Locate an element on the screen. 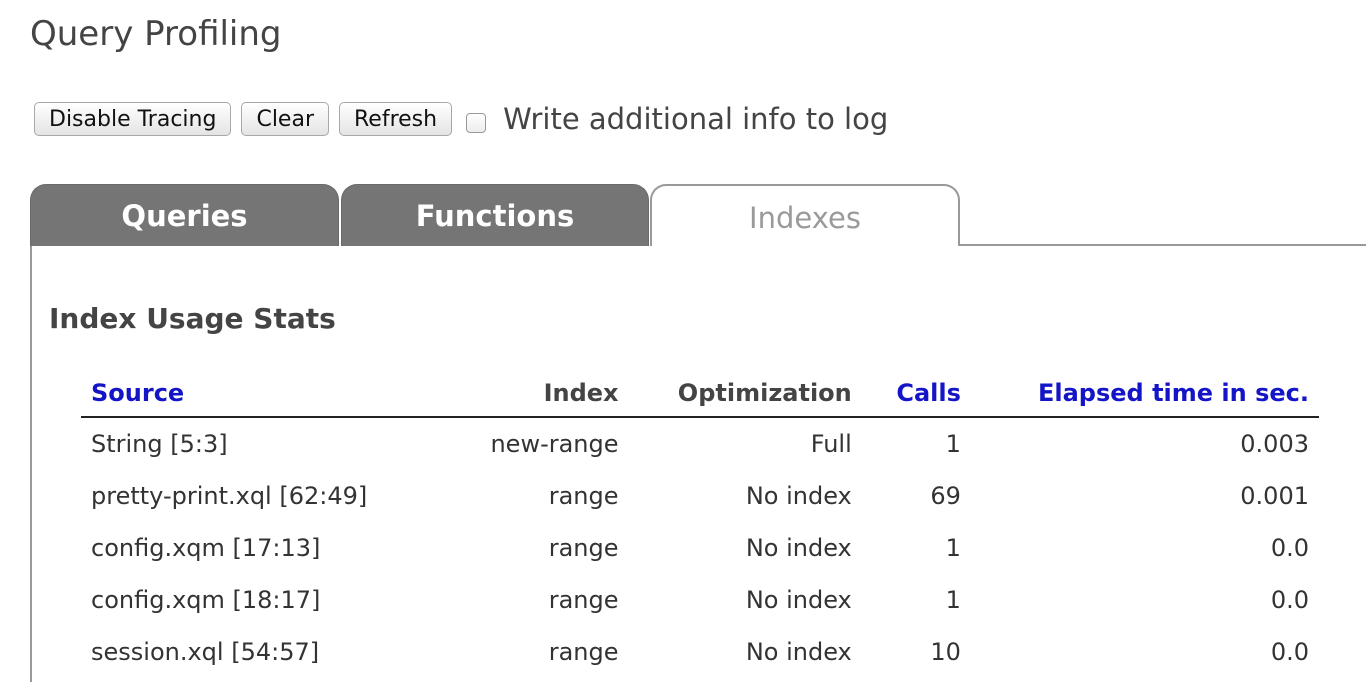 The width and height of the screenshot is (1366, 682). tab-queries: Queries is located at coordinates (184, 215).